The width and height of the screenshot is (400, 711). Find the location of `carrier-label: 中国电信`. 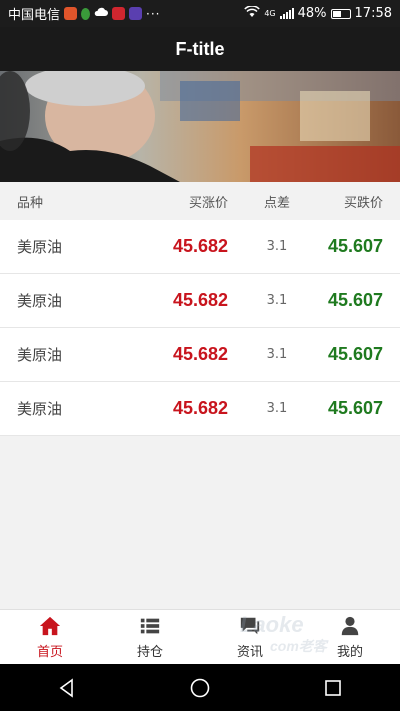

carrier-label: 中国电信 is located at coordinates (34, 15).